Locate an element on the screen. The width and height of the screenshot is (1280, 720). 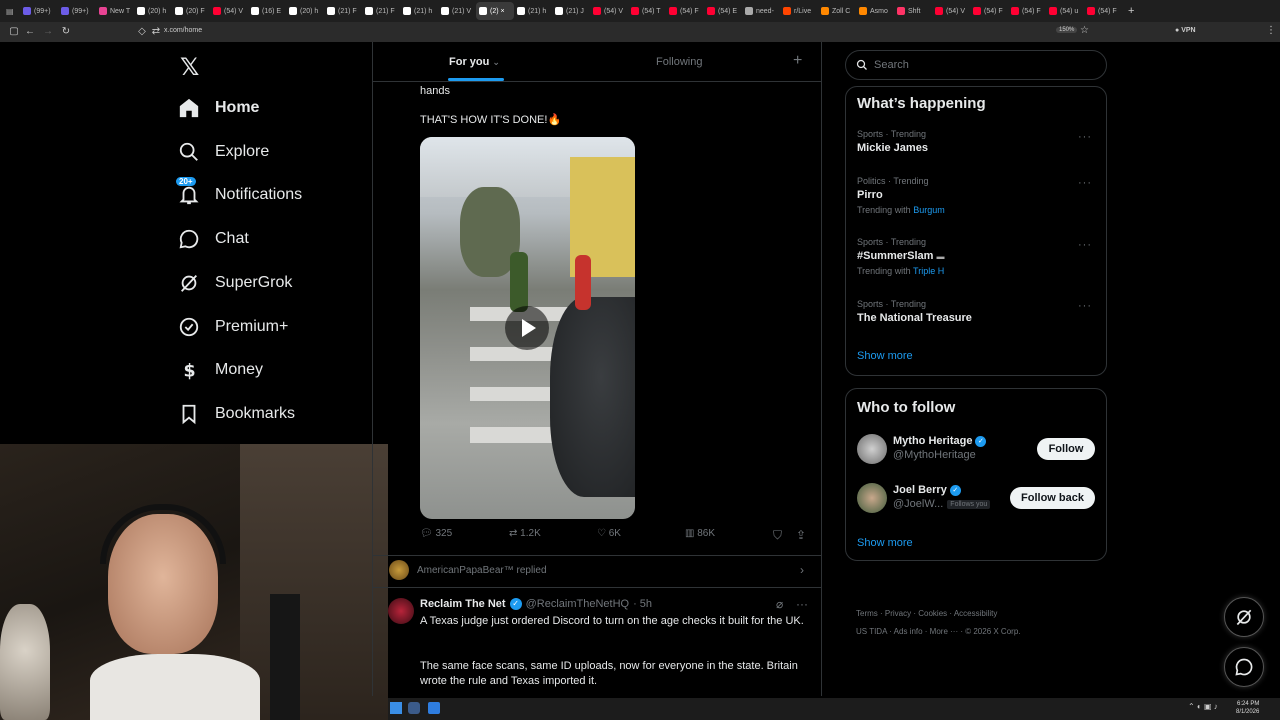
sidebar-item-bookmarks: Bookmarks is located at coordinates (236, 414).